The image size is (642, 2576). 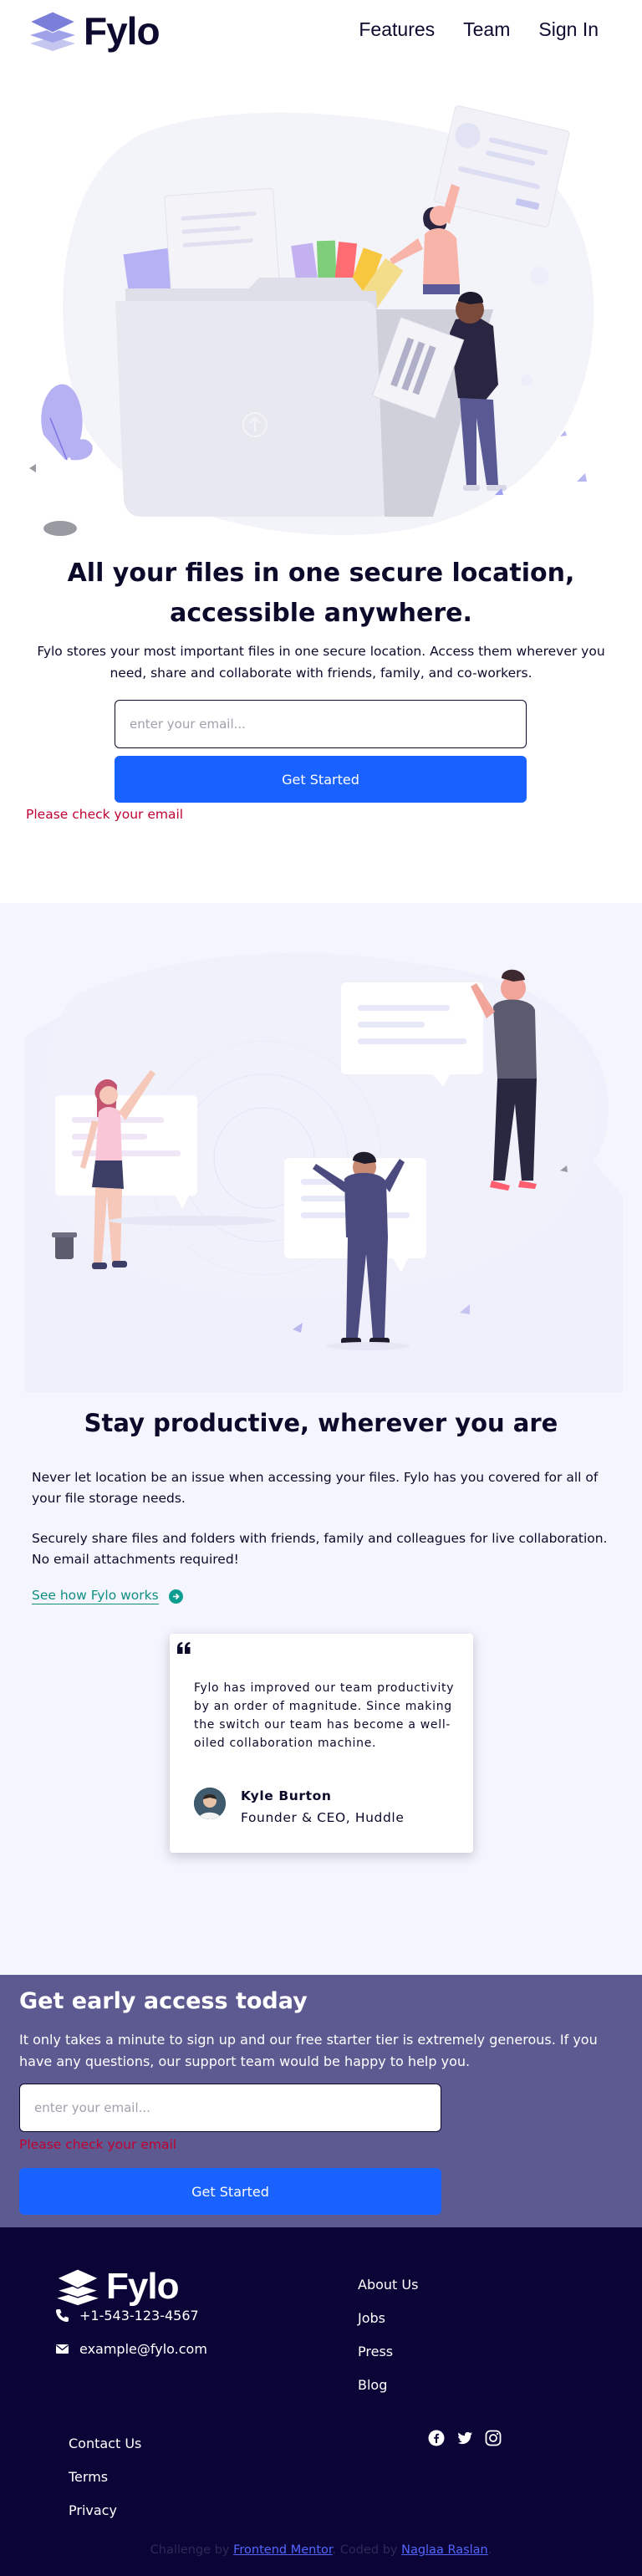 I want to click on hero-email-input, so click(x=321, y=724).